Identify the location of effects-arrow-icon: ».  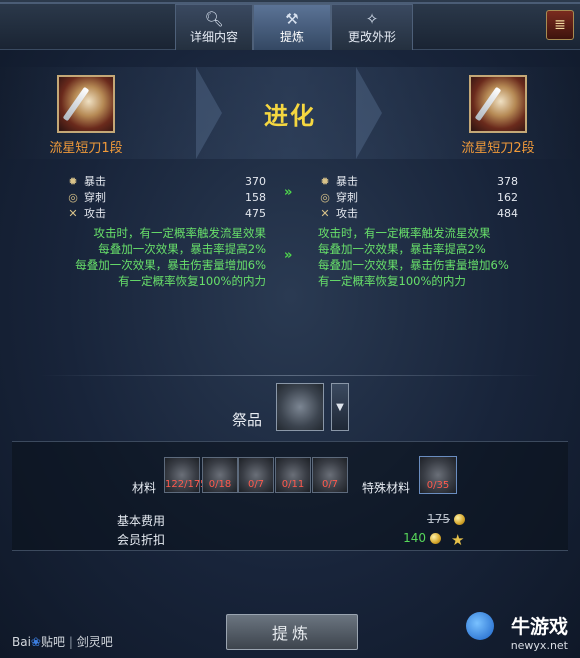
(288, 255).